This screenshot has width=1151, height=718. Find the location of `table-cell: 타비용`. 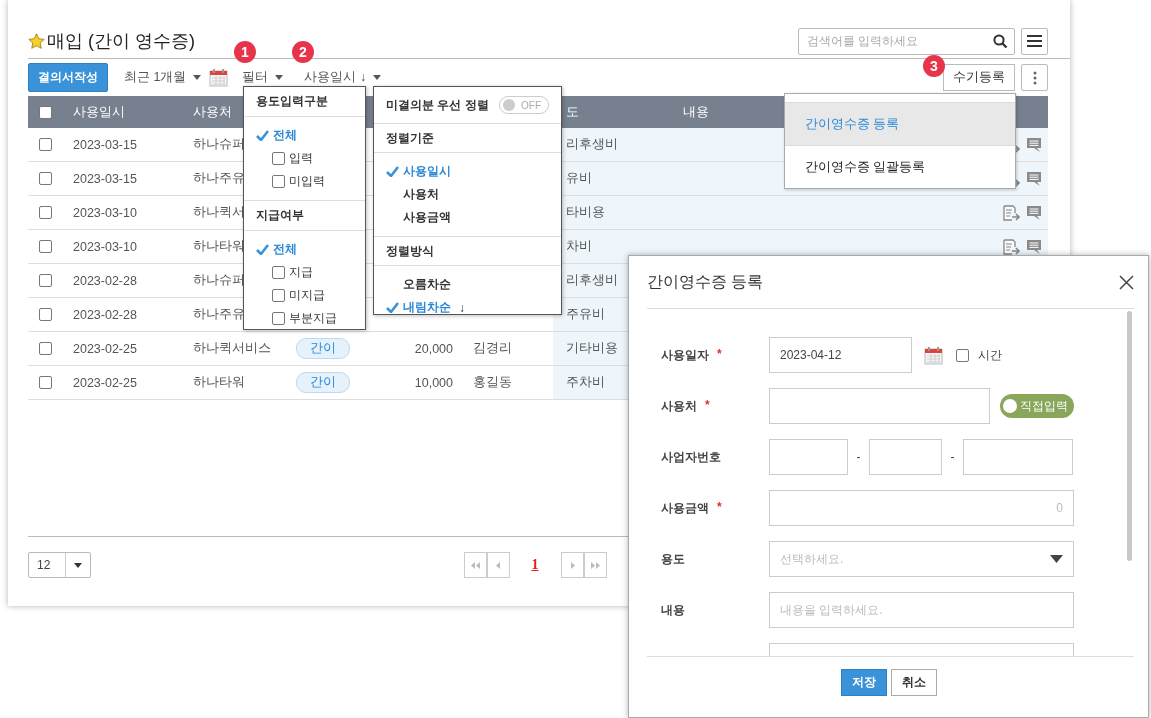

table-cell: 타비용 is located at coordinates (585, 212).